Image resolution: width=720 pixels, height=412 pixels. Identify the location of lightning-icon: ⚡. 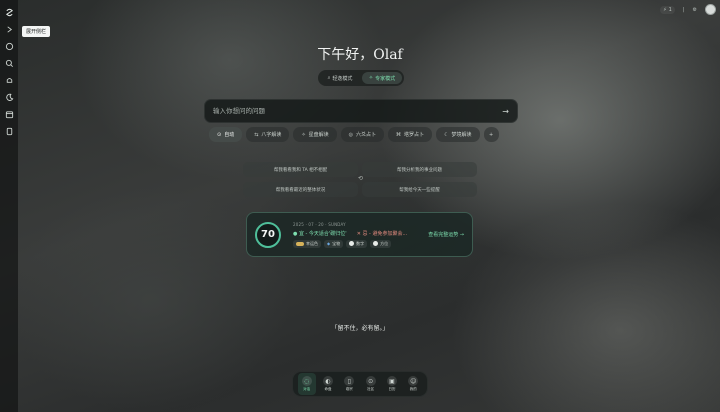
(665, 9).